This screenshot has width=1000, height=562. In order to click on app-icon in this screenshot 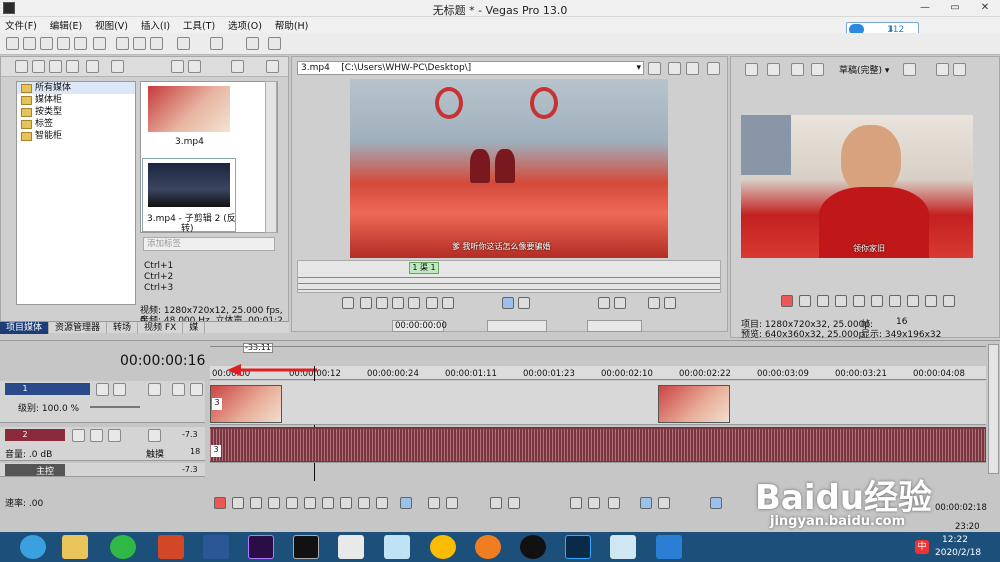, I will do `click(623, 547)`.